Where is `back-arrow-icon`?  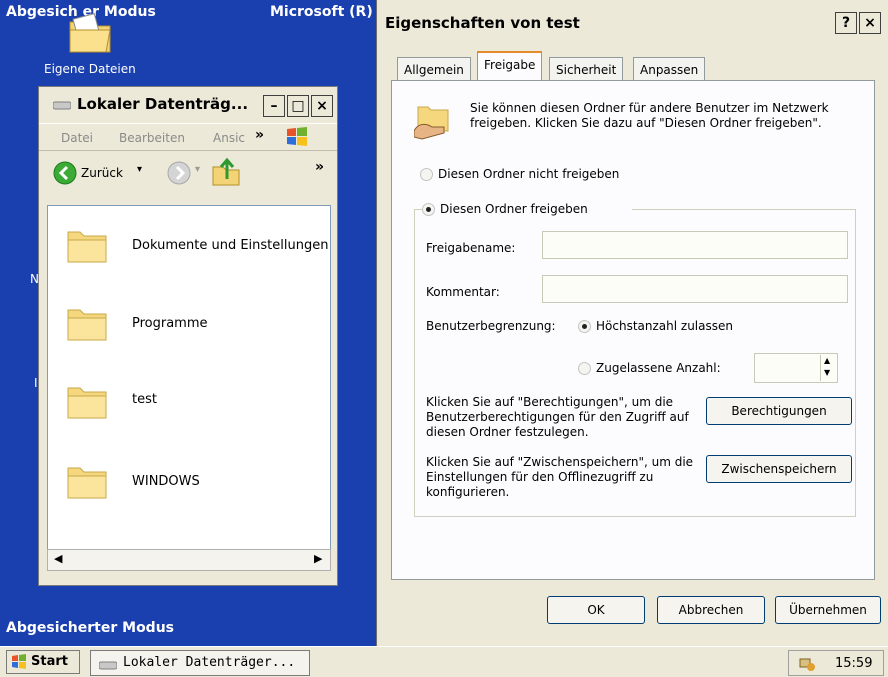
back-arrow-icon is located at coordinates (65, 174).